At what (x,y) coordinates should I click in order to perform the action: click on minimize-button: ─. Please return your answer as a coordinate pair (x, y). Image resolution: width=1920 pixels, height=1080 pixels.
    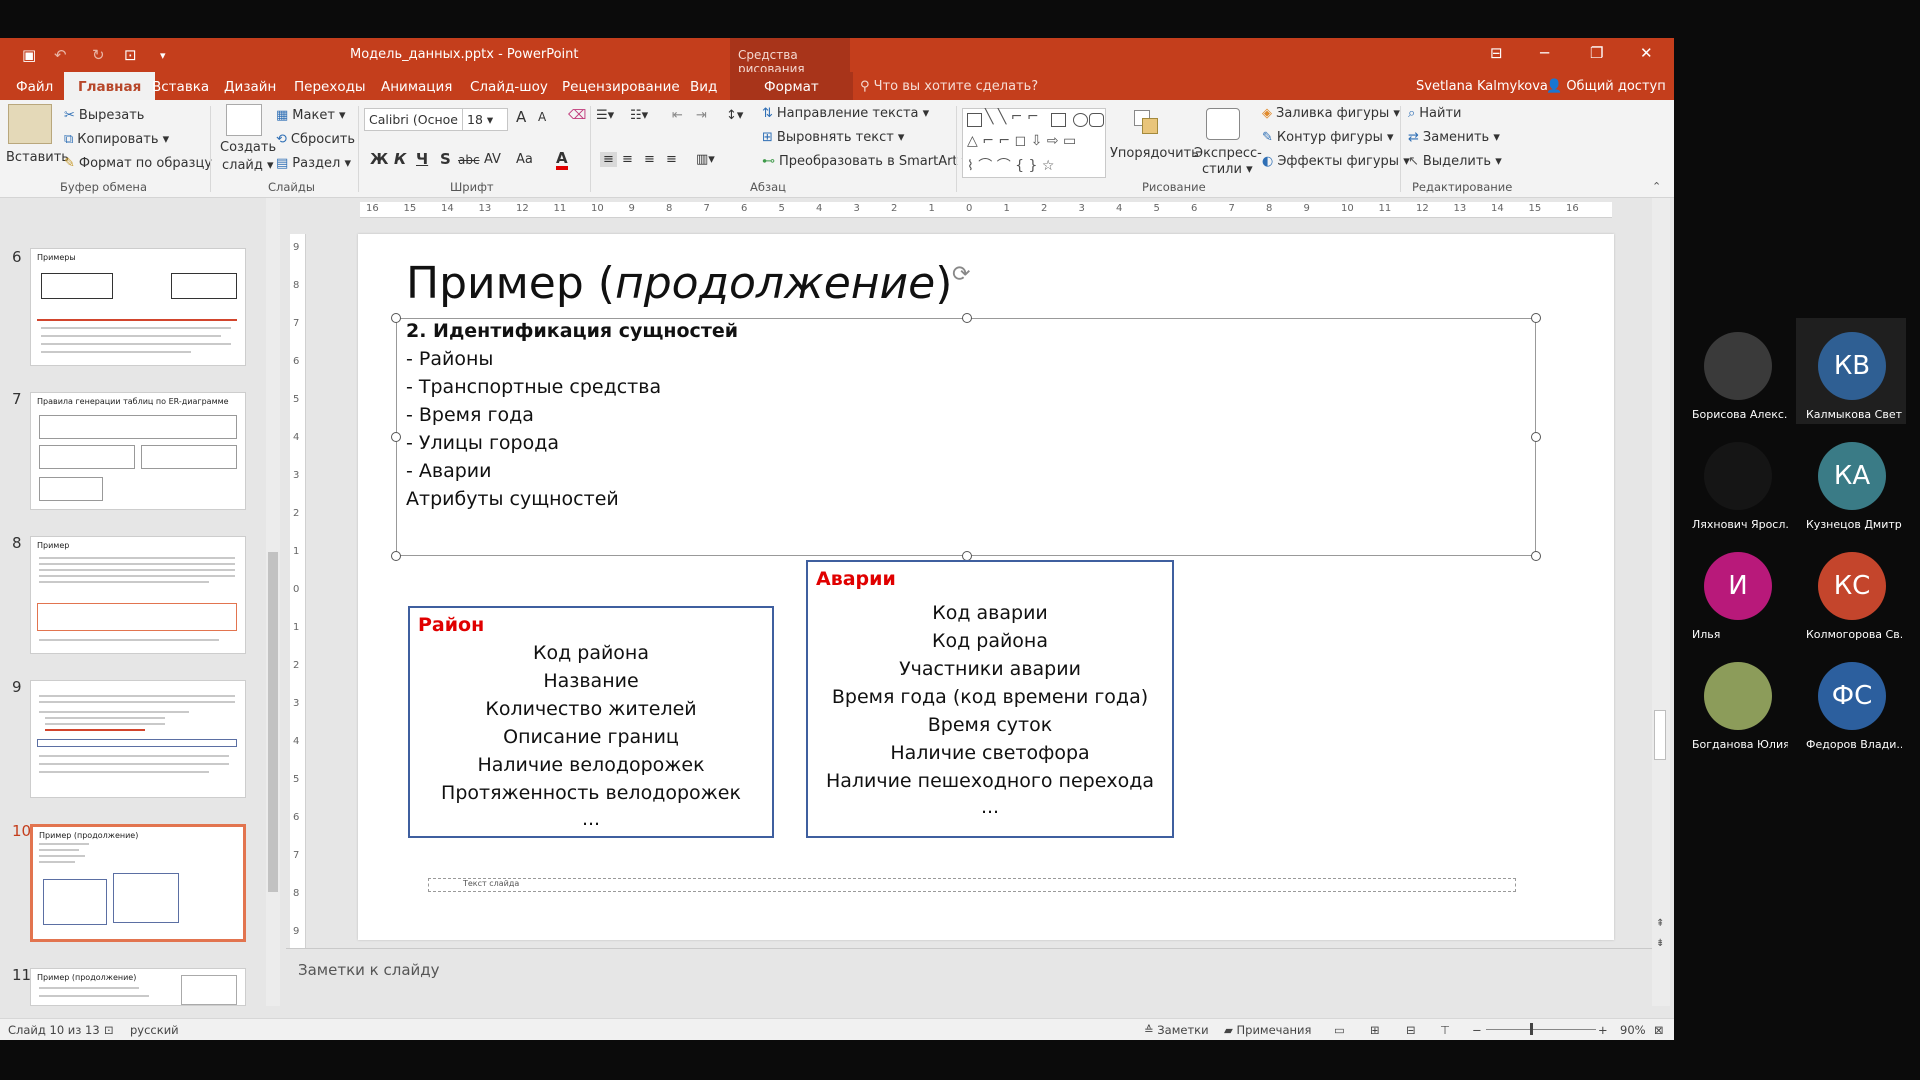
    Looking at the image, I should click on (1544, 53).